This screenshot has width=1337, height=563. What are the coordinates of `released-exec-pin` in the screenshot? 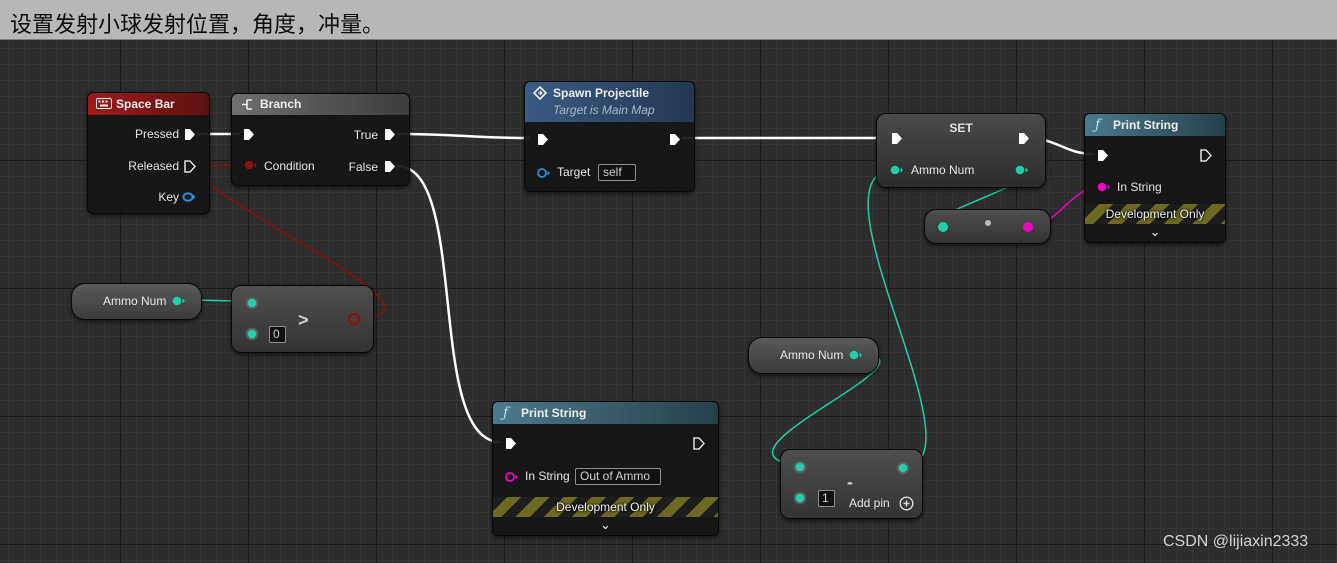 It's located at (190, 166).